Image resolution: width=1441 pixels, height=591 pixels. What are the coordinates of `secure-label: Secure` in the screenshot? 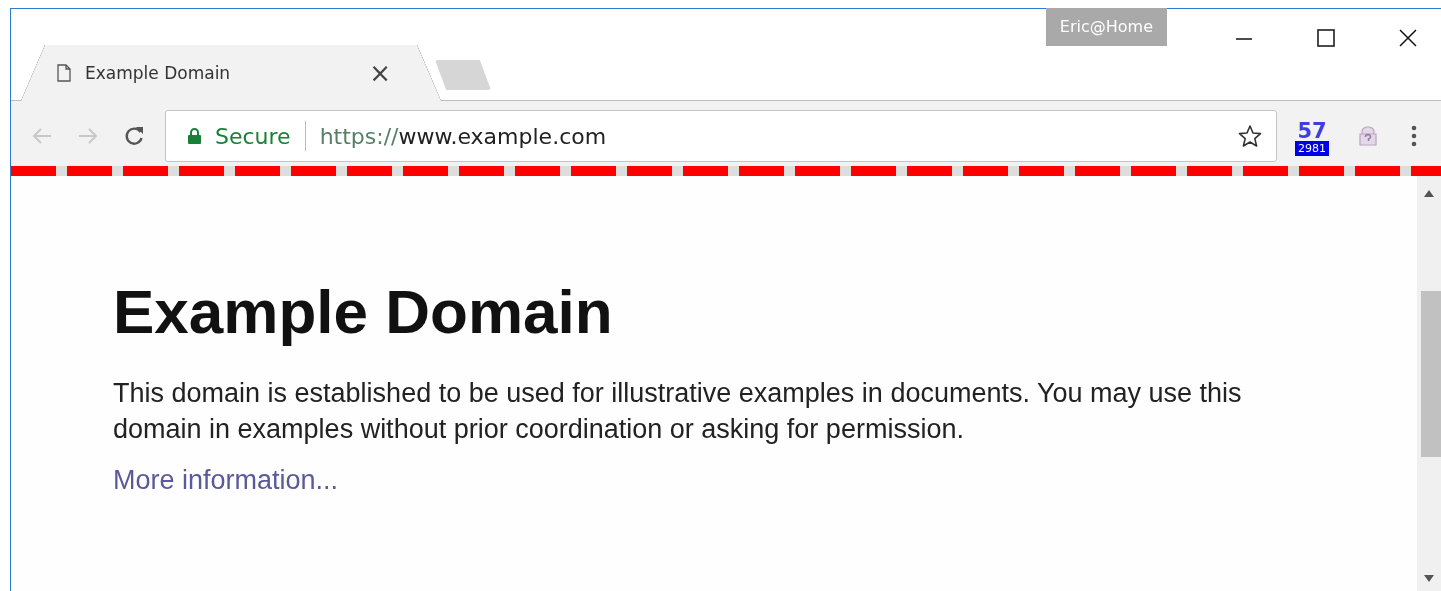 It's located at (253, 136).